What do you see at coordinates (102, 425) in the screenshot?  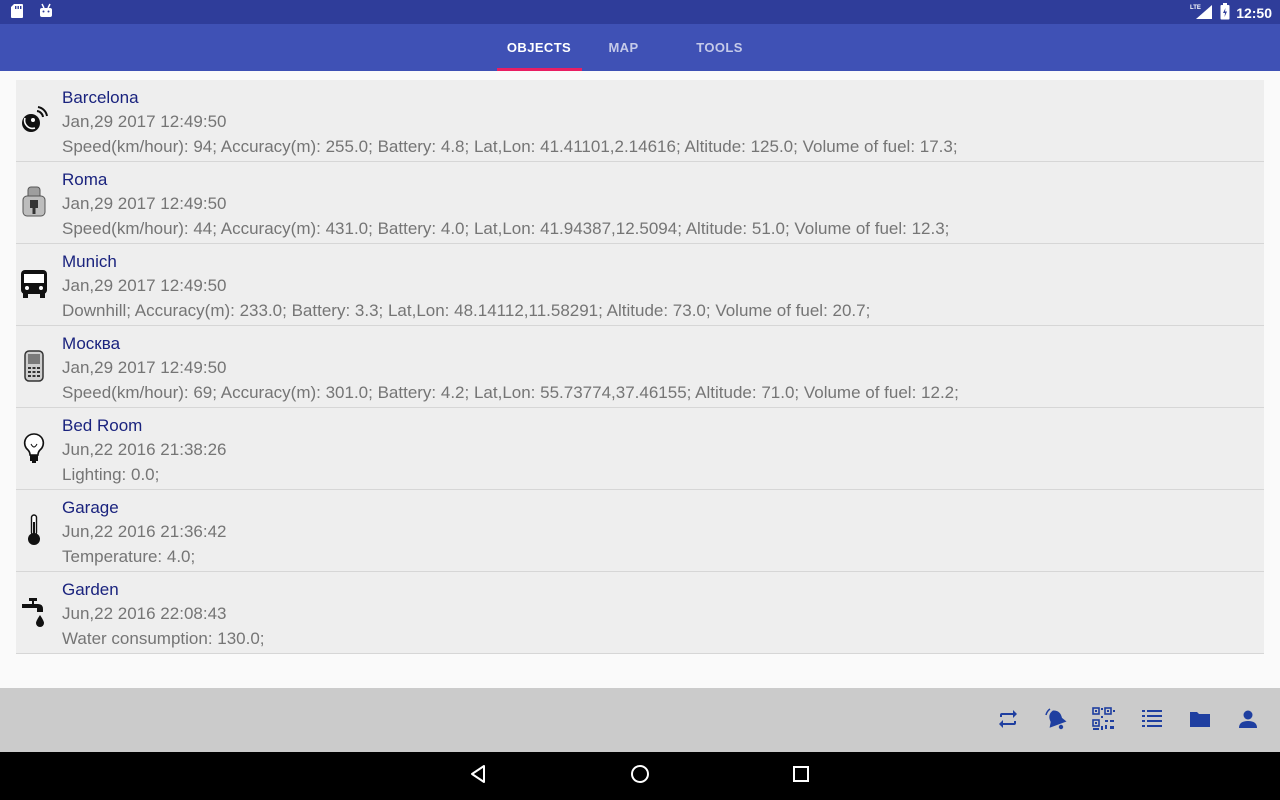 I see `object-name: Bed Room` at bounding box center [102, 425].